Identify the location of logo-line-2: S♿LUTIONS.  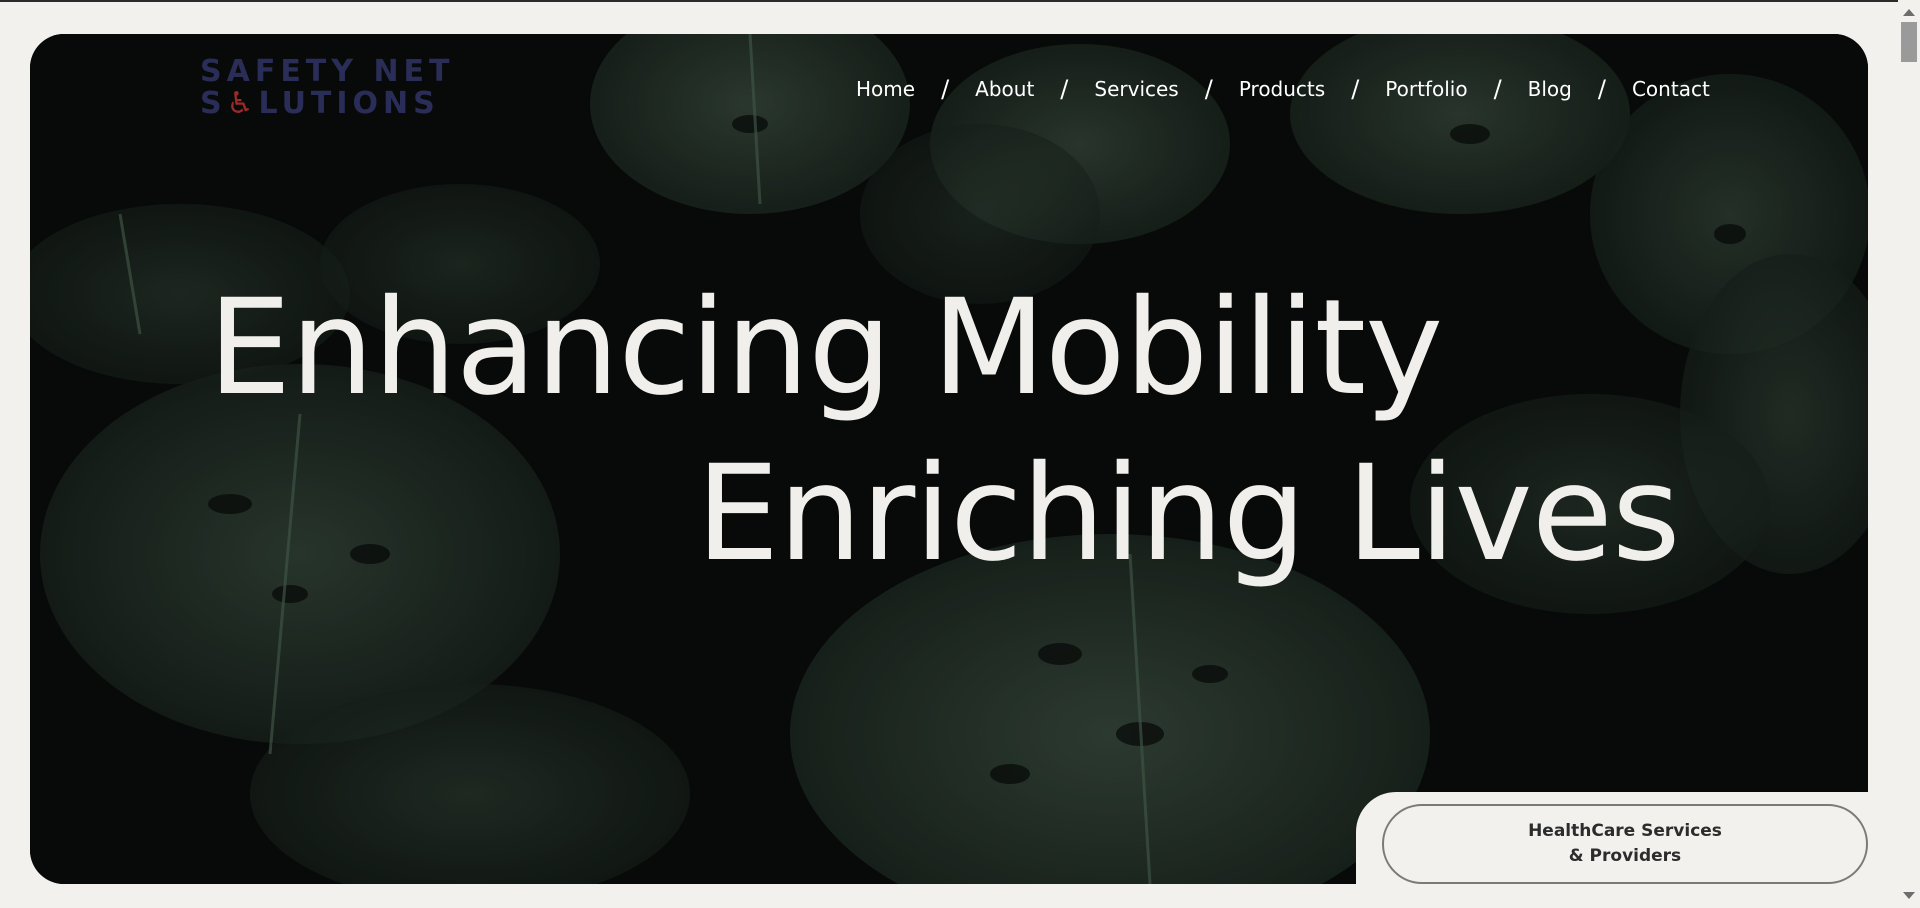
(317, 103).